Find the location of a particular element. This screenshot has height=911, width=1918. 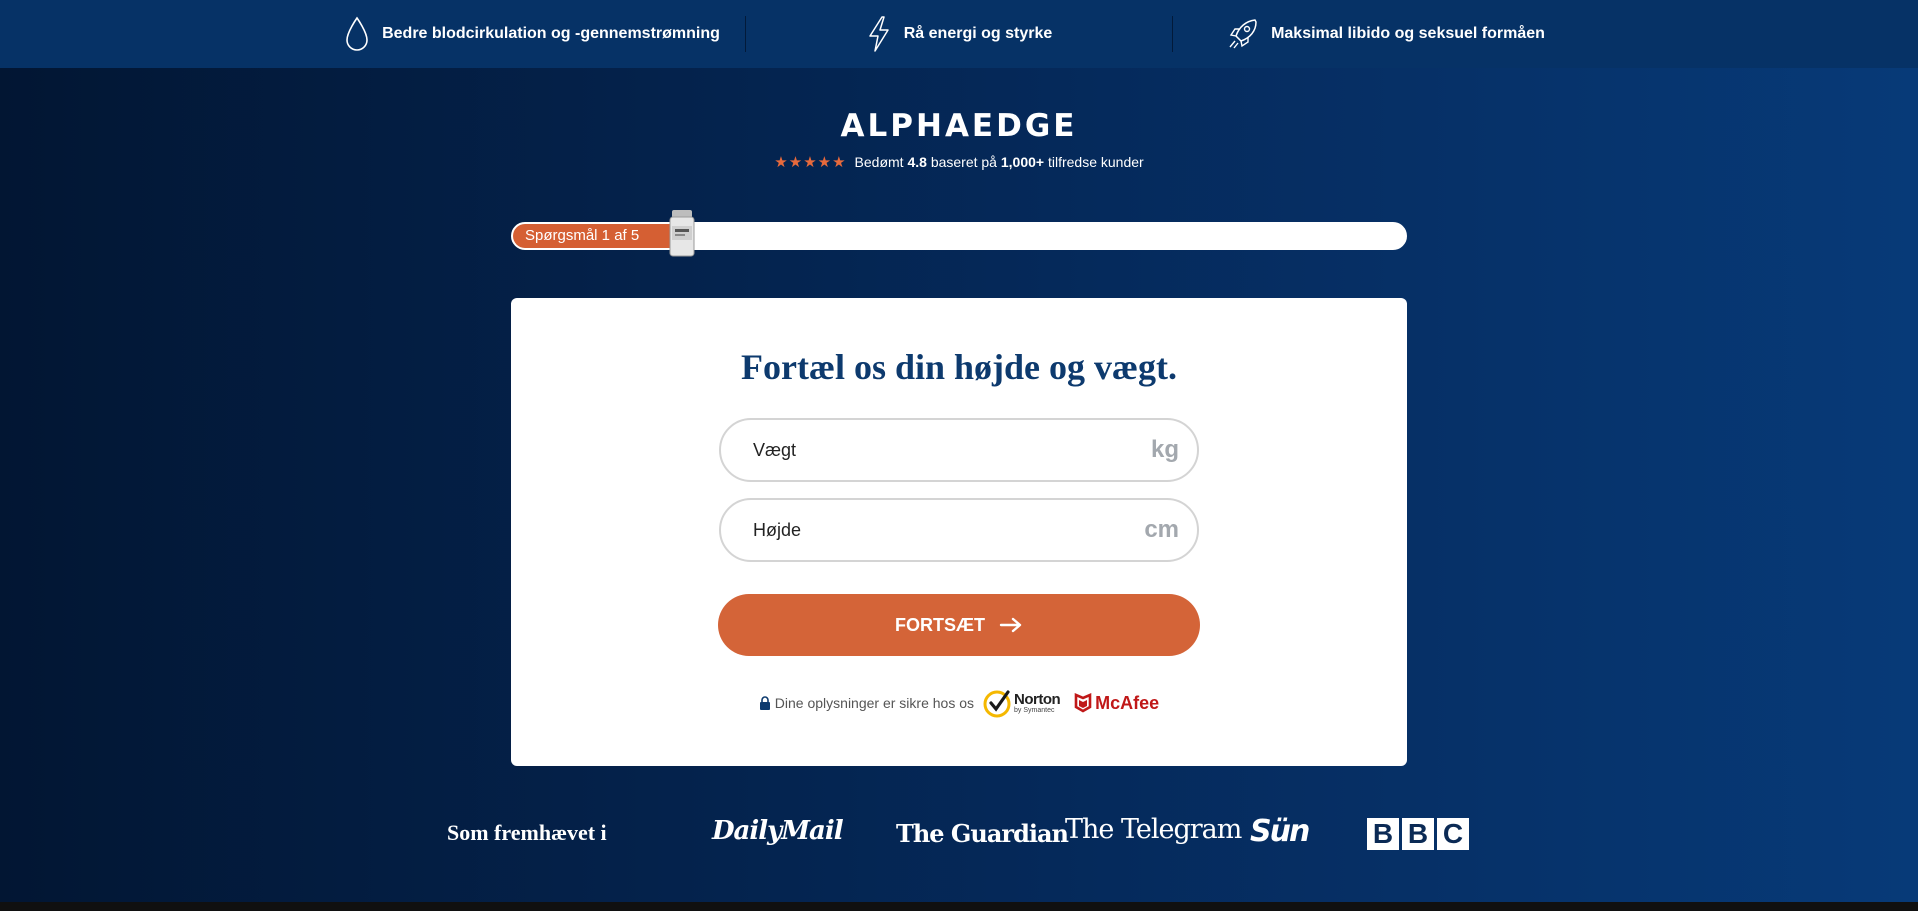

height-unit: cm is located at coordinates (1161, 529).